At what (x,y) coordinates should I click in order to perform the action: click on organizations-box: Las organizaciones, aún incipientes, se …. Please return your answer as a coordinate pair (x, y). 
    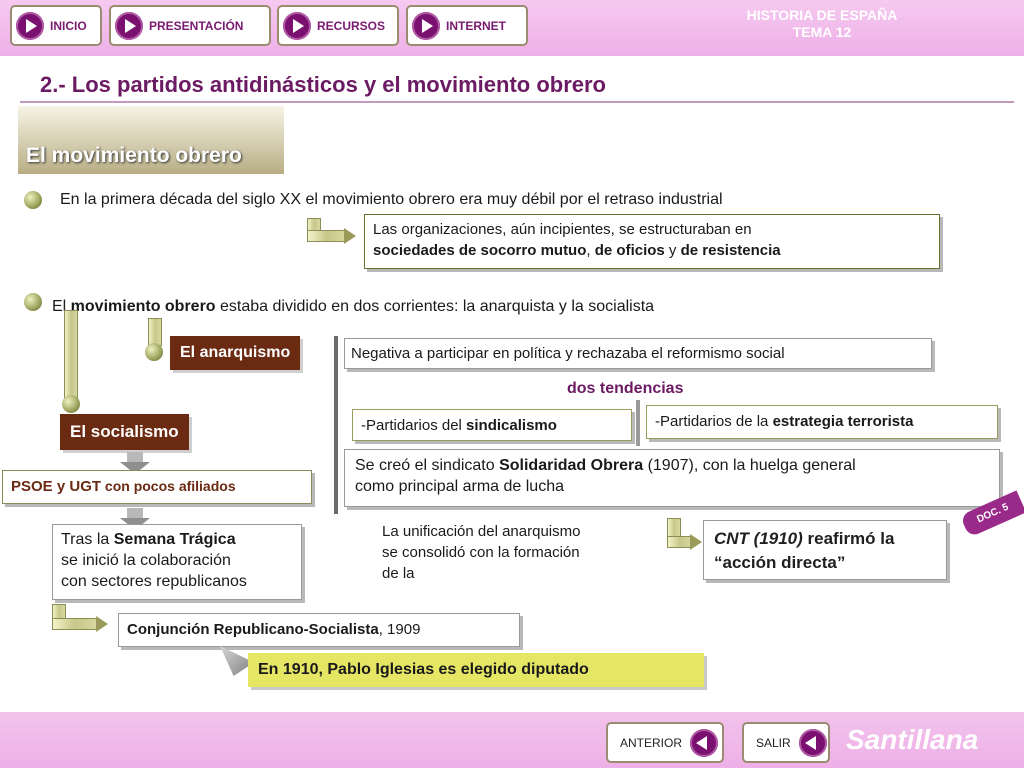
    Looking at the image, I should click on (652, 241).